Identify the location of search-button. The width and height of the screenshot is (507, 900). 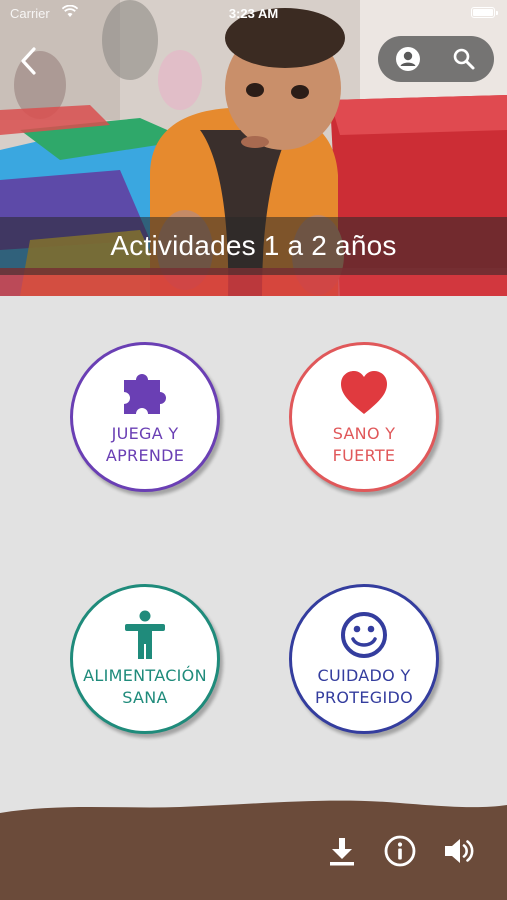
(464, 59).